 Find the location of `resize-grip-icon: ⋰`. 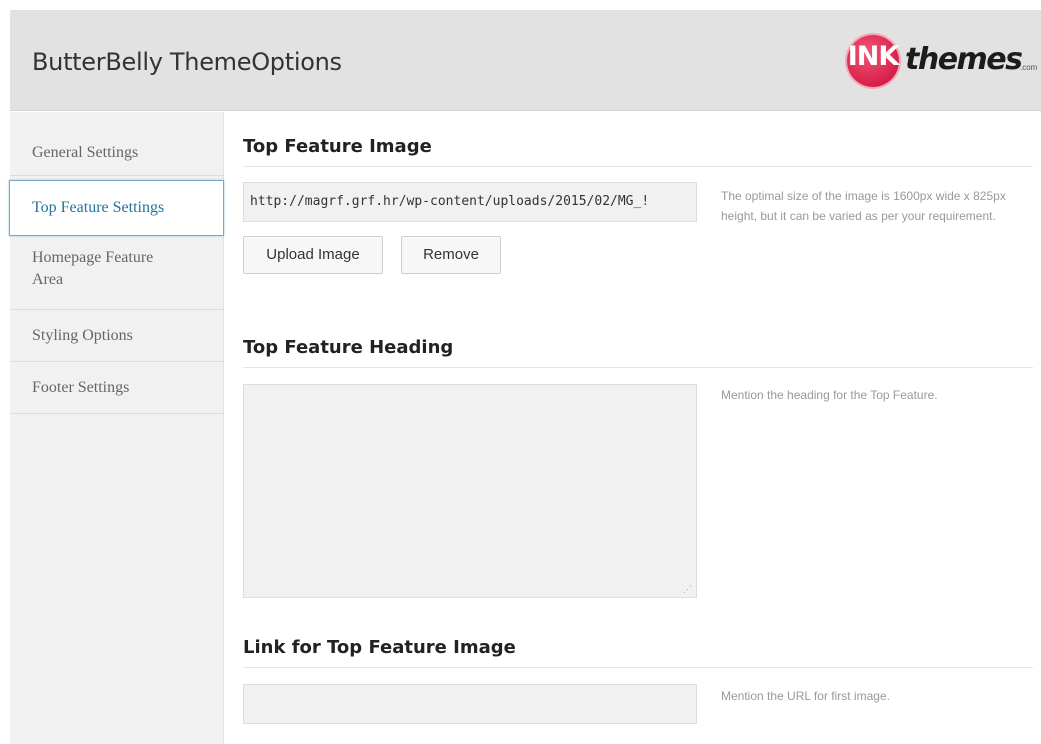

resize-grip-icon: ⋰ is located at coordinates (687, 589).